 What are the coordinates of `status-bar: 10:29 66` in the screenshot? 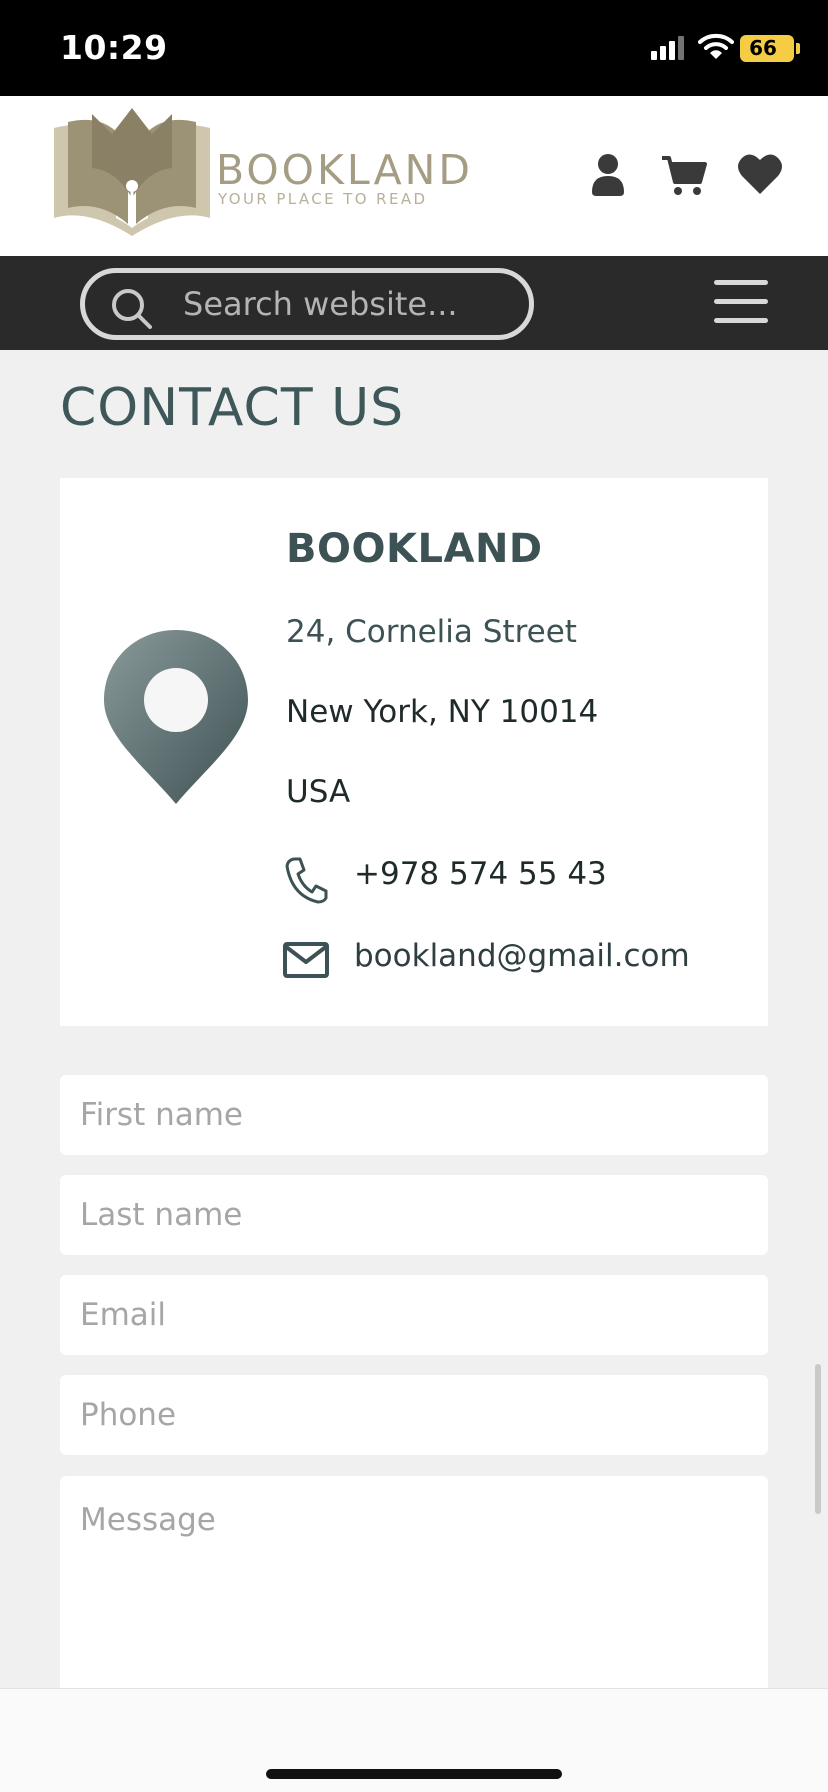 It's located at (414, 48).